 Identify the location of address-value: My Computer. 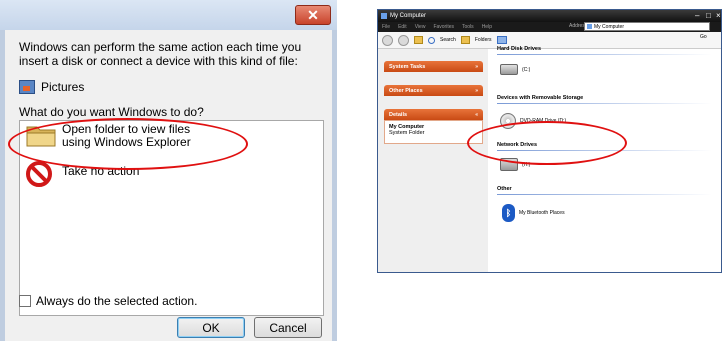
(609, 26).